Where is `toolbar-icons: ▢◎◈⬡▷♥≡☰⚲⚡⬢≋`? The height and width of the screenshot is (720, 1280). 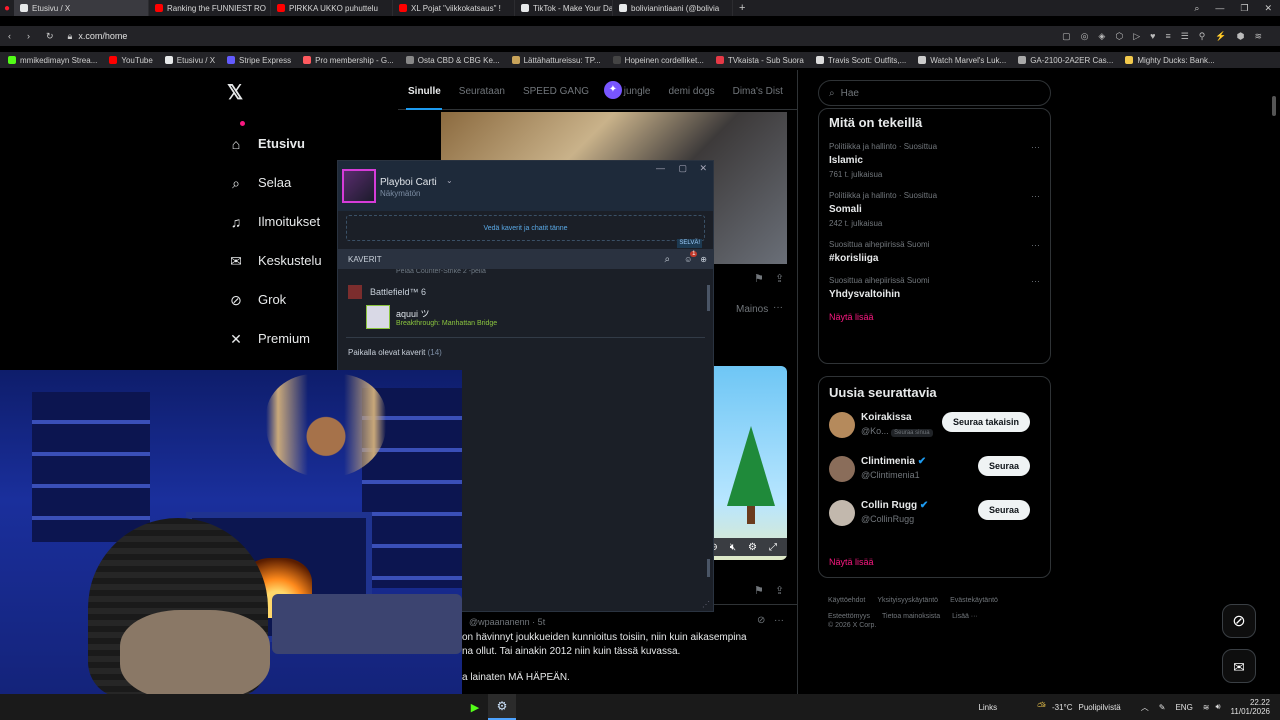
toolbar-icons: ▢◎◈⬡▷♥≡☰⚲⚡⬢≋ is located at coordinates (1171, 36).